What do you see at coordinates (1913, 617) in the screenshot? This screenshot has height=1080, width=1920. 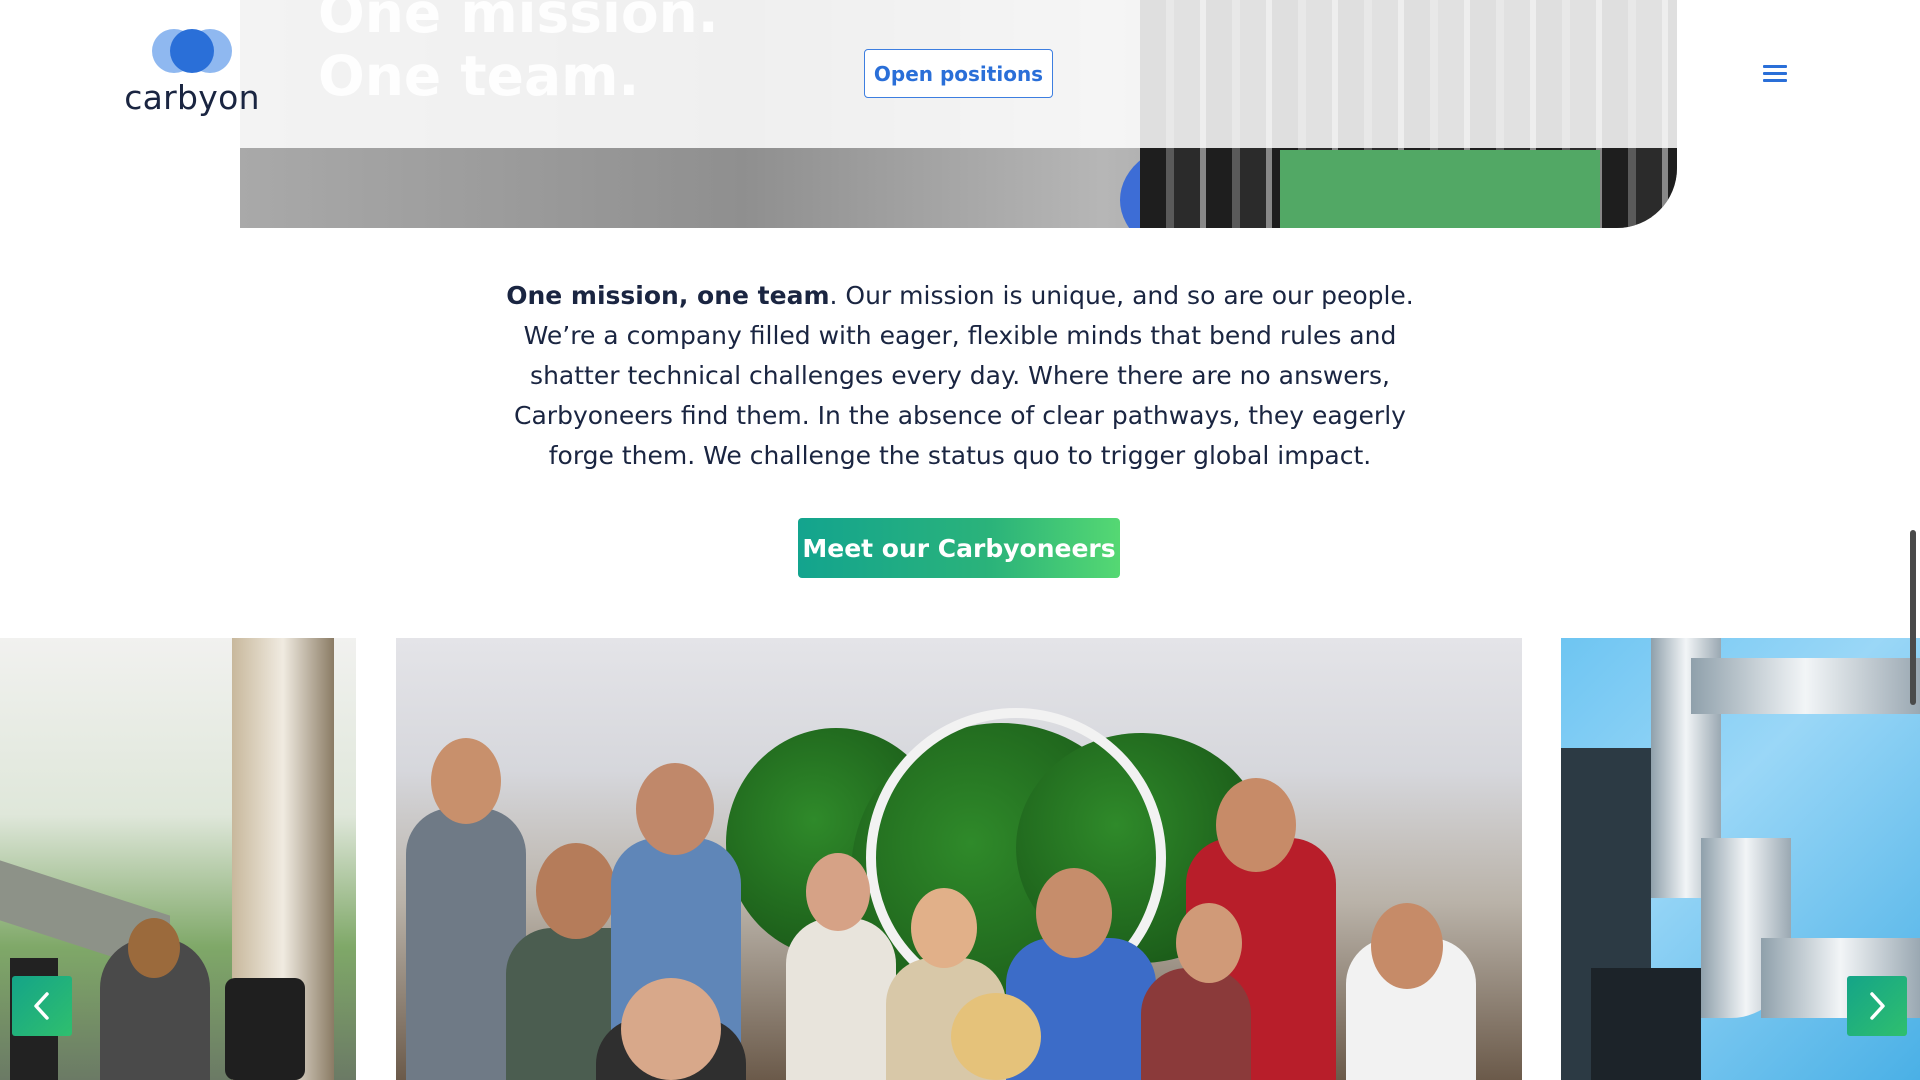 I see `page-scrollbar-thumb` at bounding box center [1913, 617].